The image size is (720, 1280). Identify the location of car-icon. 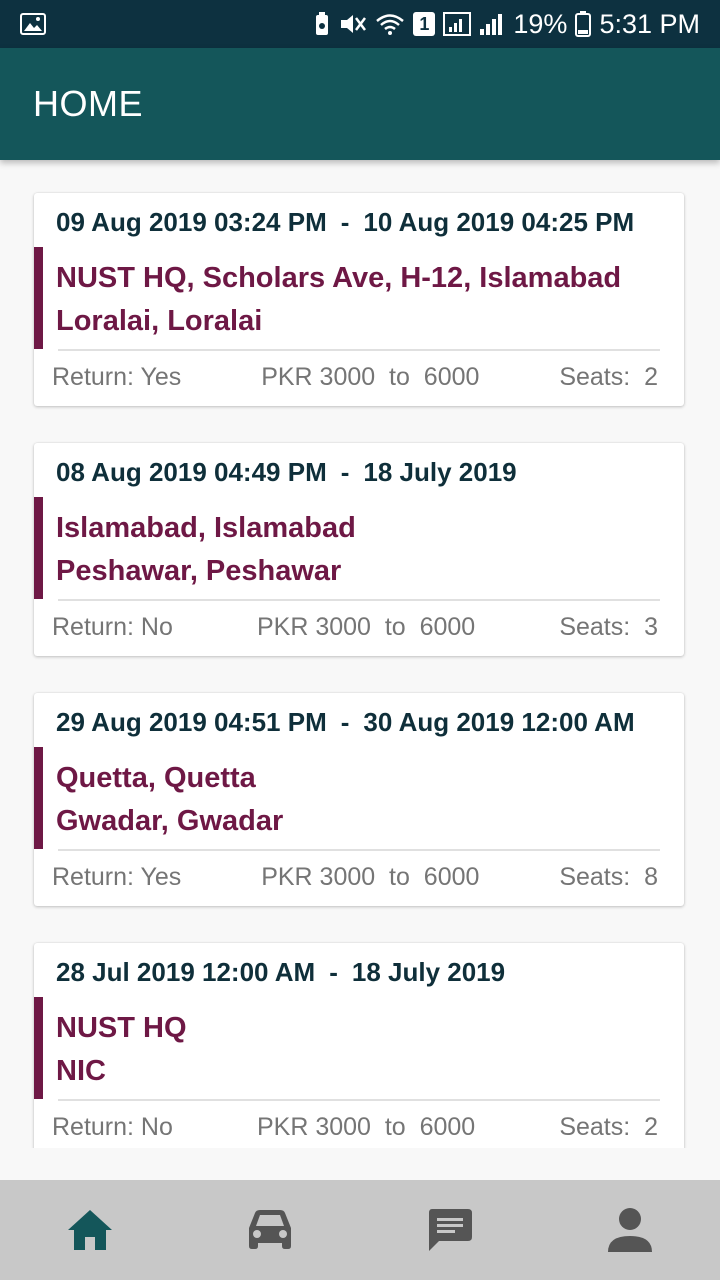
(270, 1229).